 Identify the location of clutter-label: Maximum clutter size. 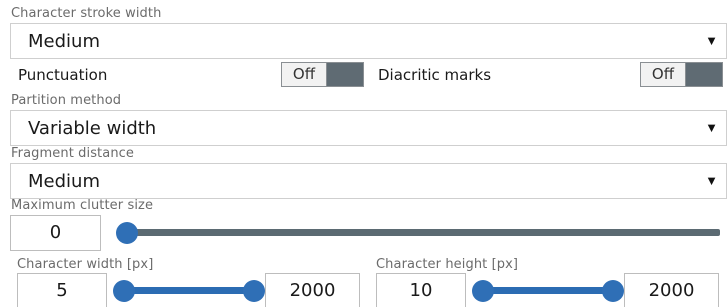
(82, 205).